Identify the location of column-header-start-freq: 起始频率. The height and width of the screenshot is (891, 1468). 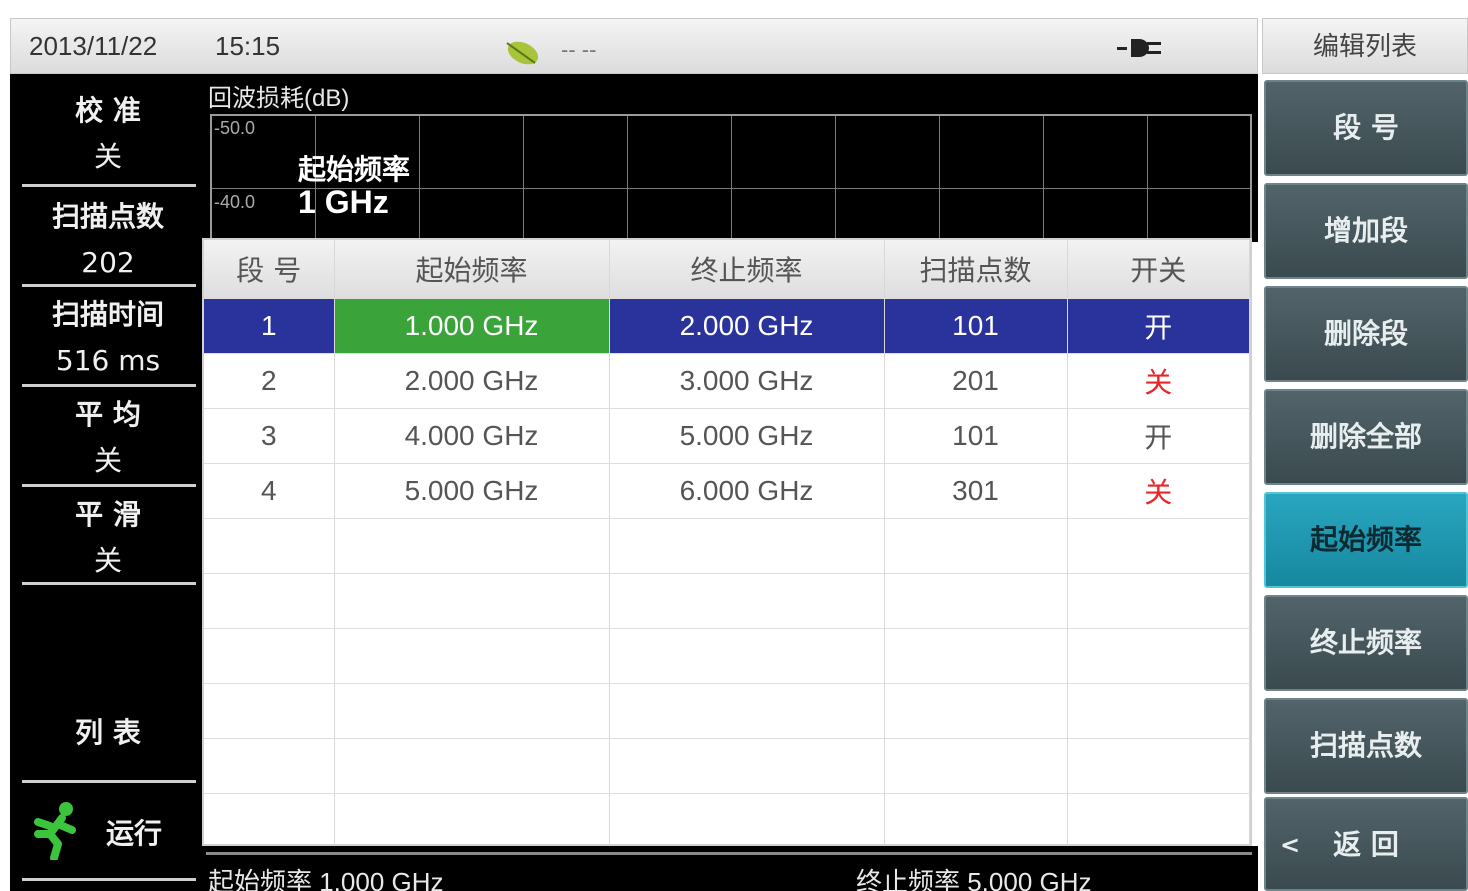
(472, 269).